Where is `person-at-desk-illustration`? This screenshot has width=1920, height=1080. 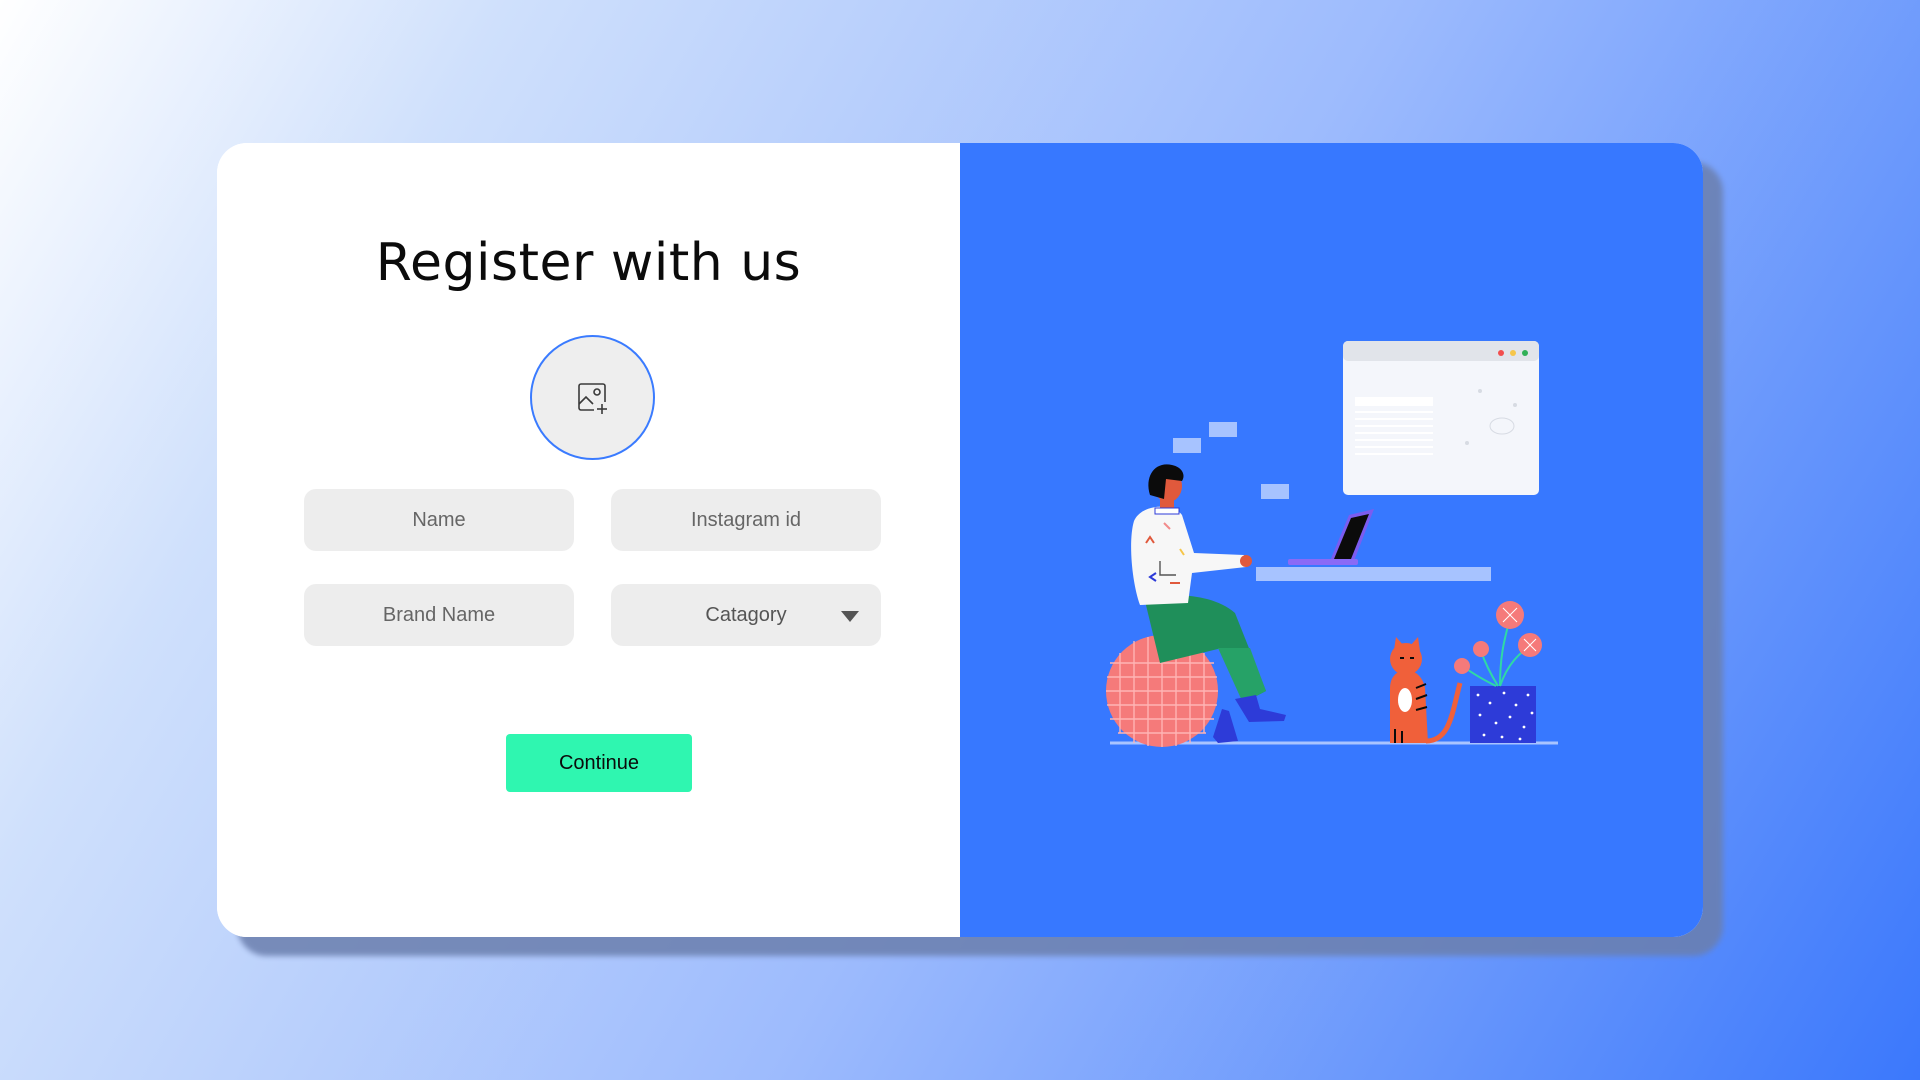 person-at-desk-illustration is located at coordinates (1332, 544).